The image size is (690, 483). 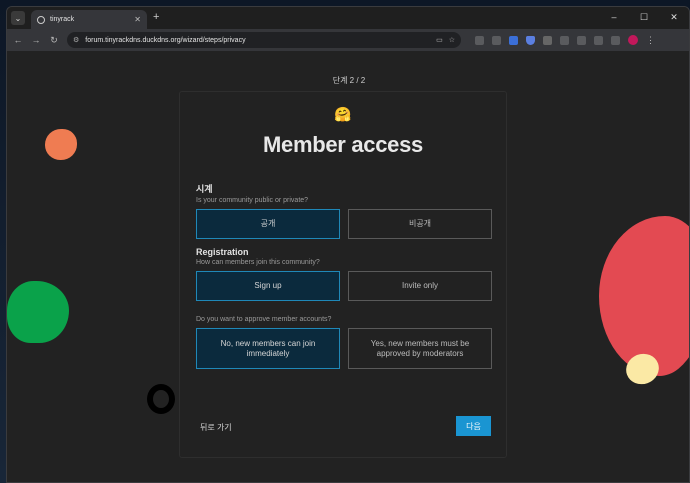 I want to click on next-button: 다음, so click(x=473, y=426).